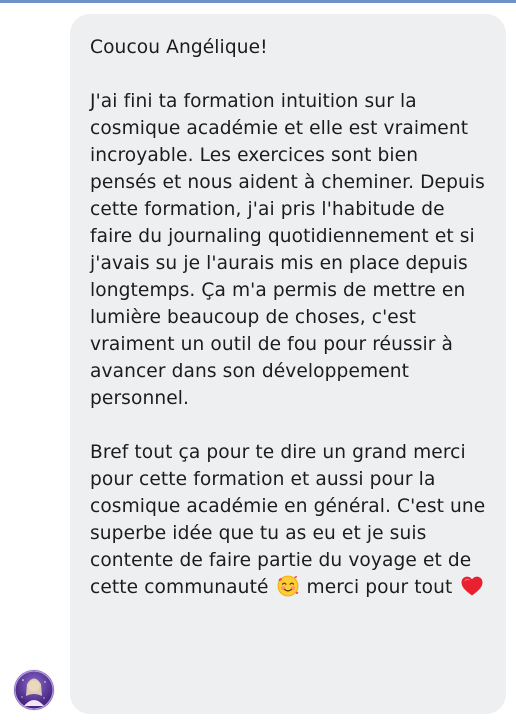  Describe the element at coordinates (379, 587) in the screenshot. I see `message-closing-text: merci pour tout` at that location.